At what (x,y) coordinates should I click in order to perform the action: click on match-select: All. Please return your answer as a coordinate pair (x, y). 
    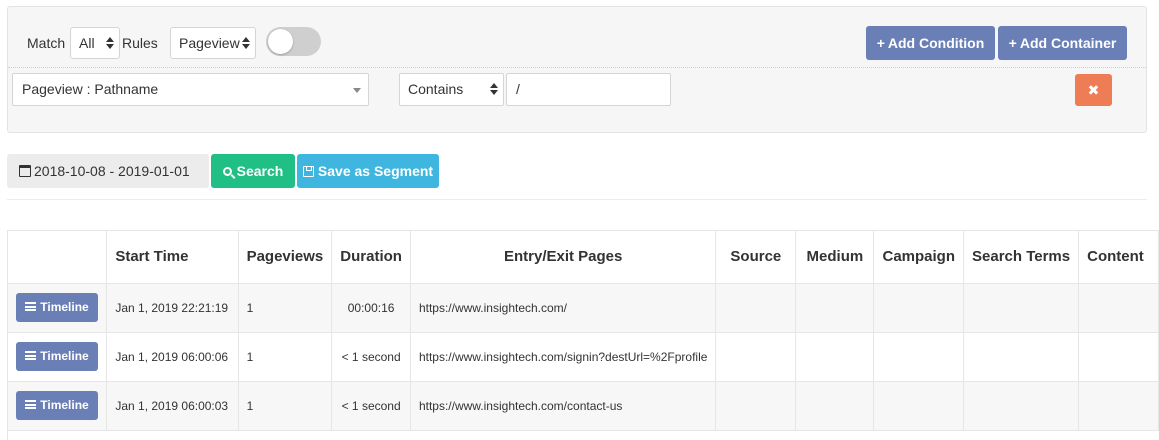
    Looking at the image, I should click on (95, 43).